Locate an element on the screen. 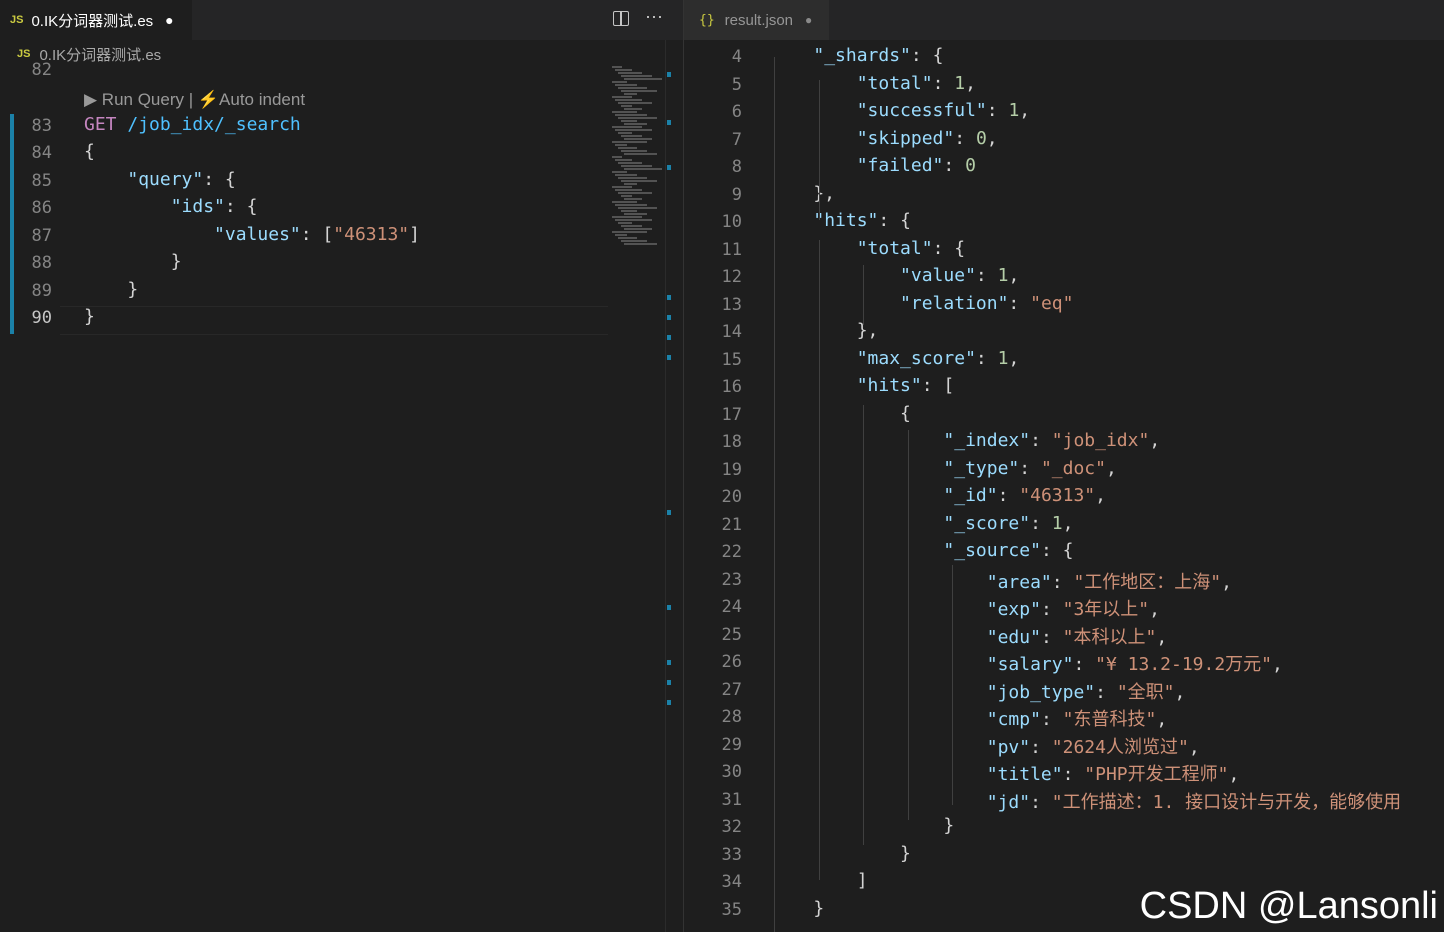 This screenshot has height=932, width=1444. split-editor-icon is located at coordinates (621, 18).